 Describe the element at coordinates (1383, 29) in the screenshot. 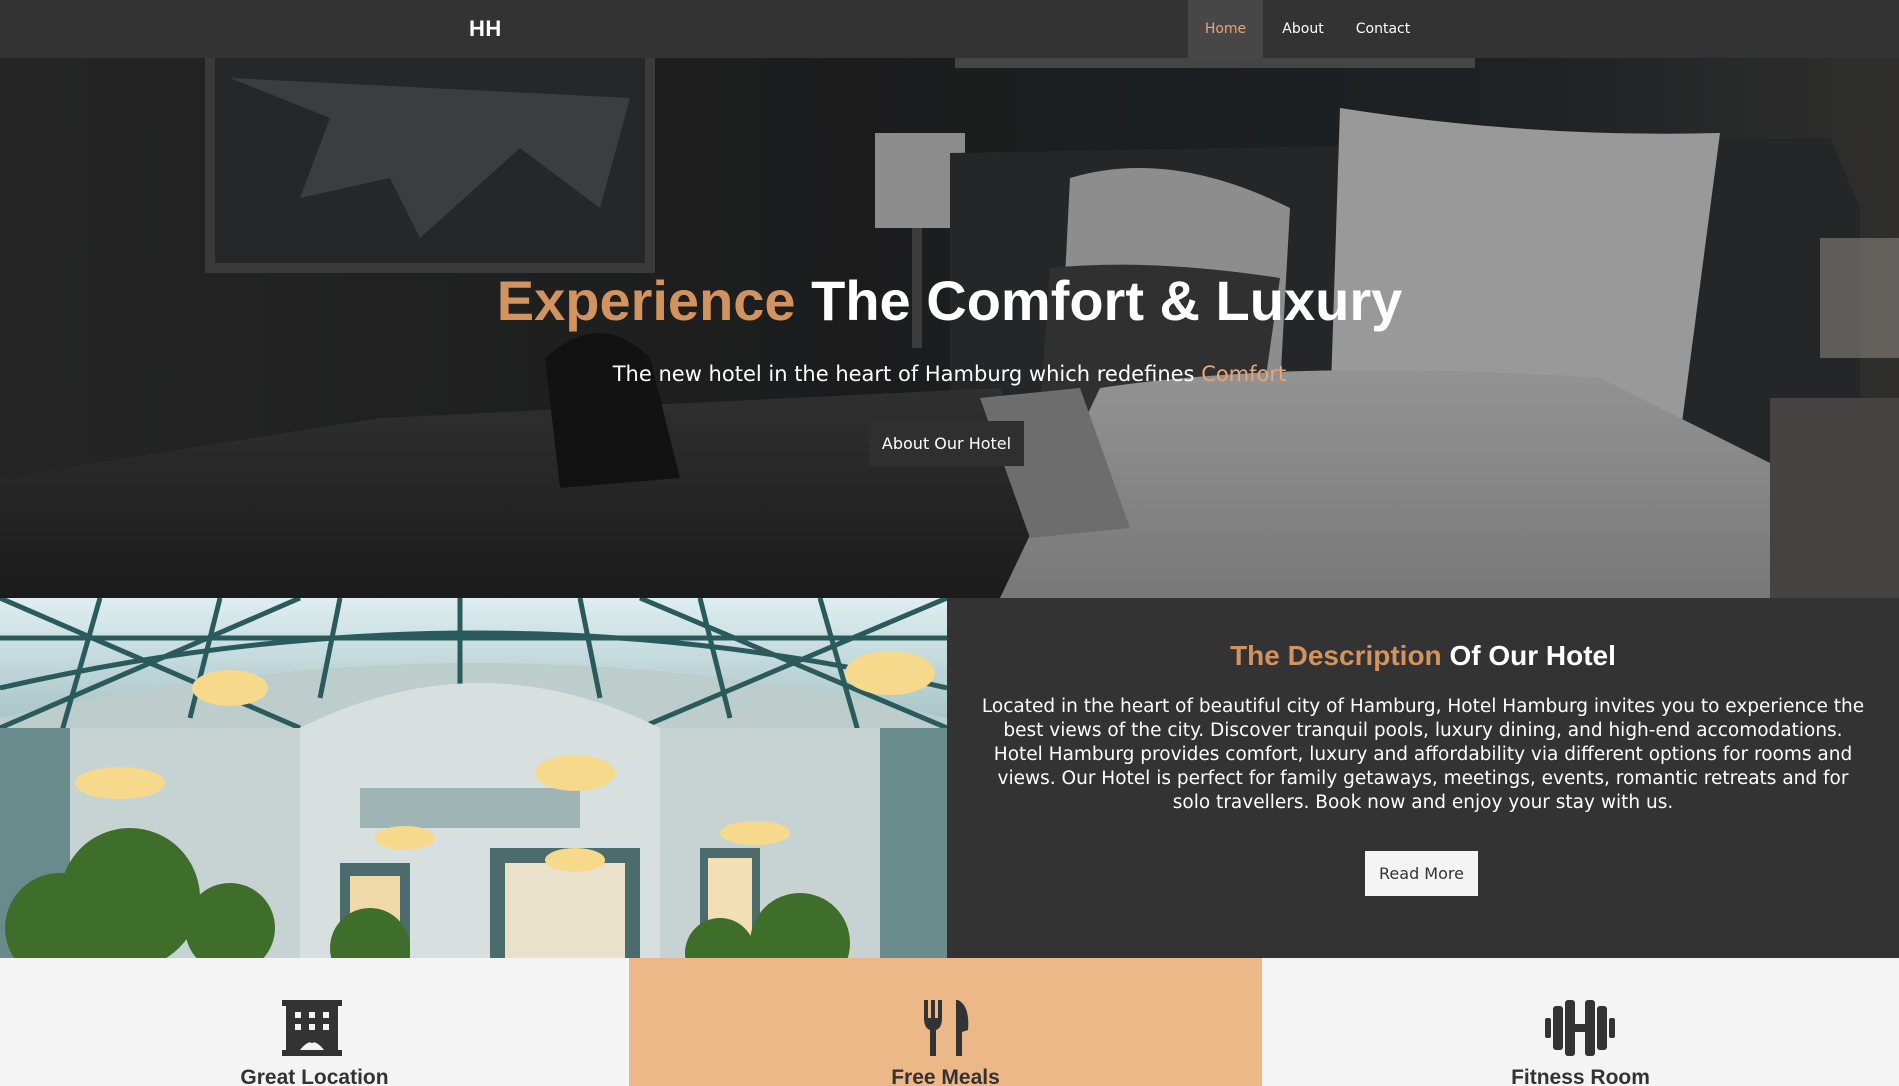

I see `nav-link-contact: Contact` at that location.